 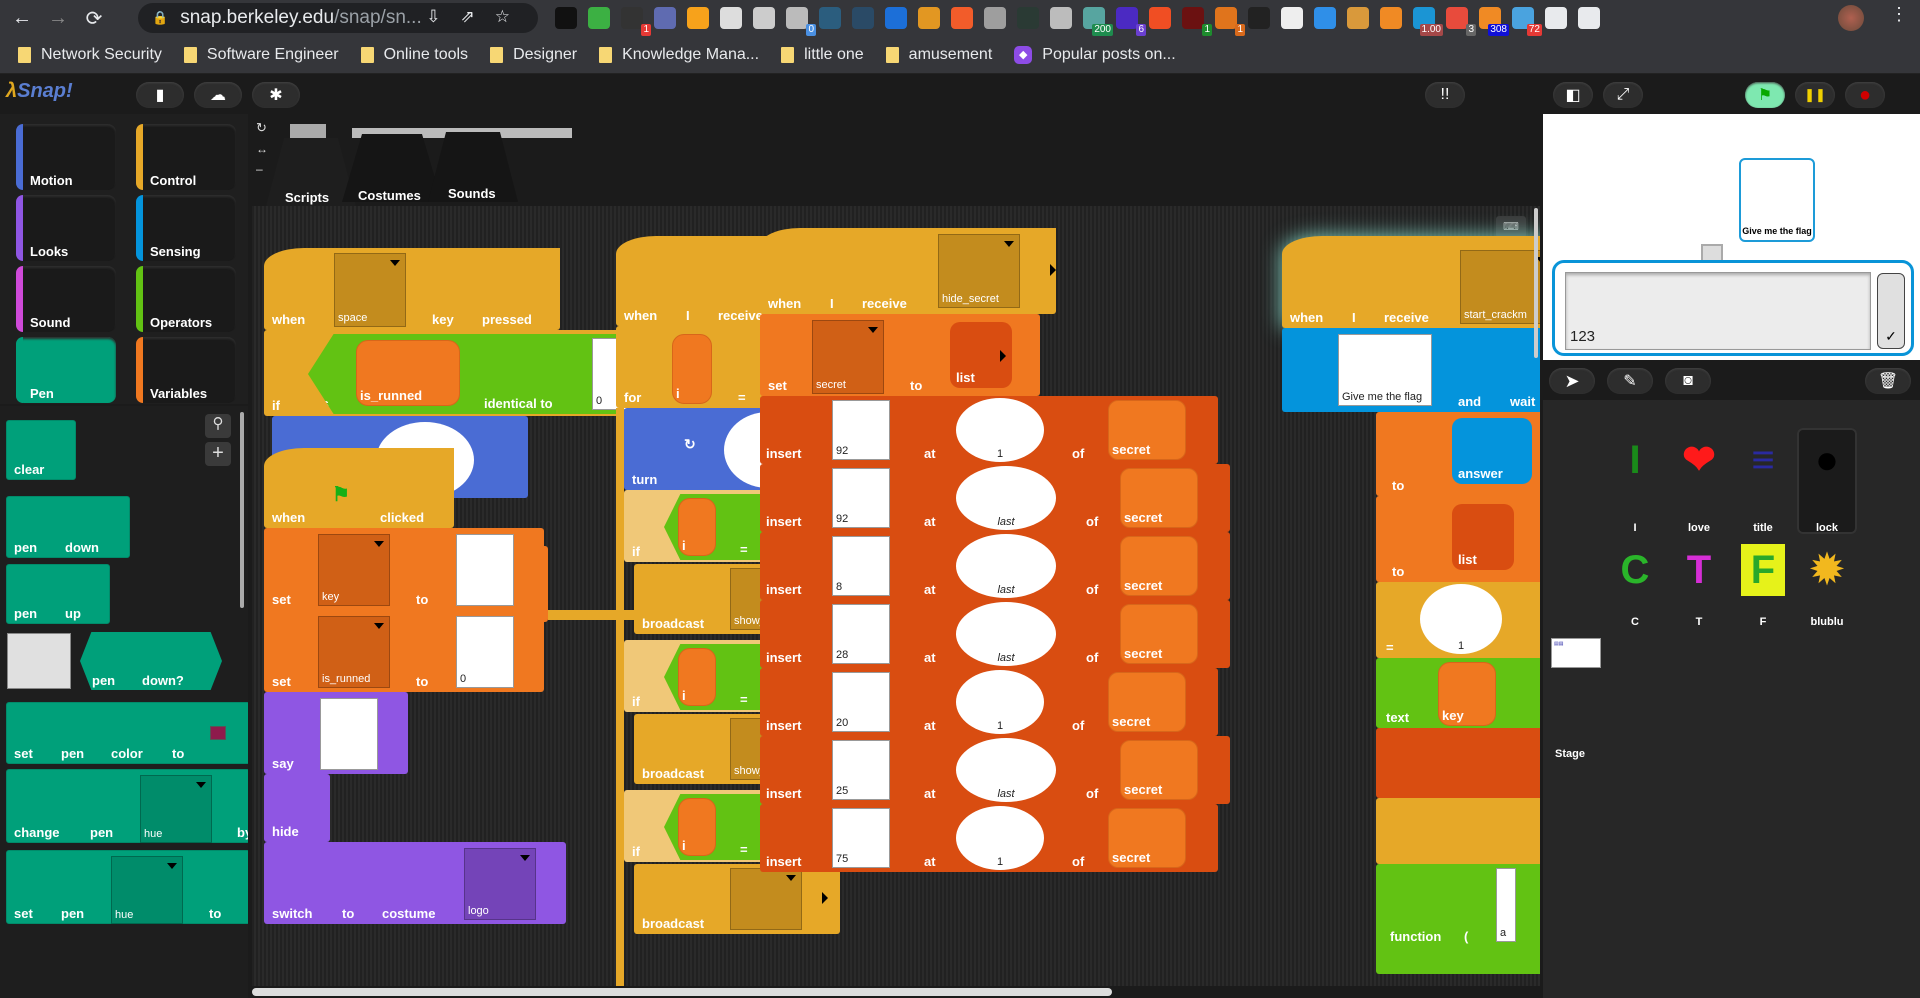 What do you see at coordinates (468, 374) in the screenshot?
I see `identical-predicate: is is_runned identical to 0` at bounding box center [468, 374].